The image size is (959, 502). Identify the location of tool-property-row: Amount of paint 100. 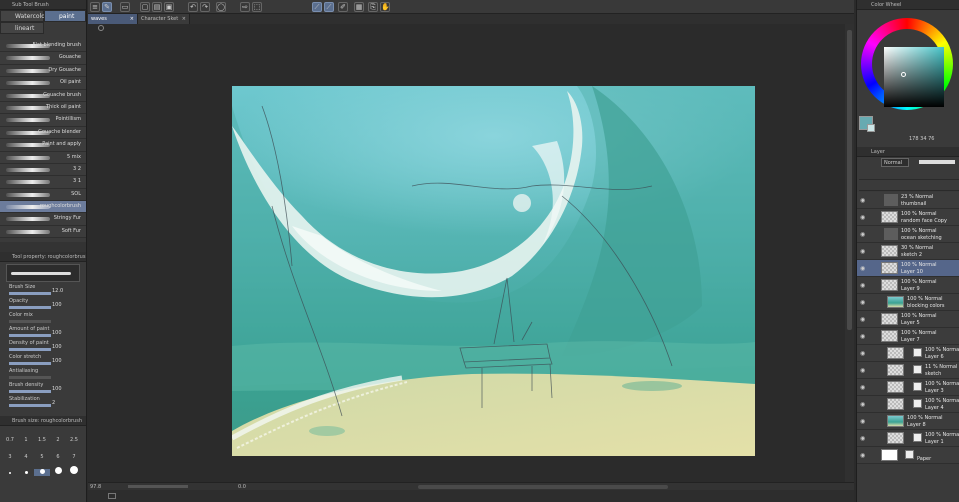
(43, 333).